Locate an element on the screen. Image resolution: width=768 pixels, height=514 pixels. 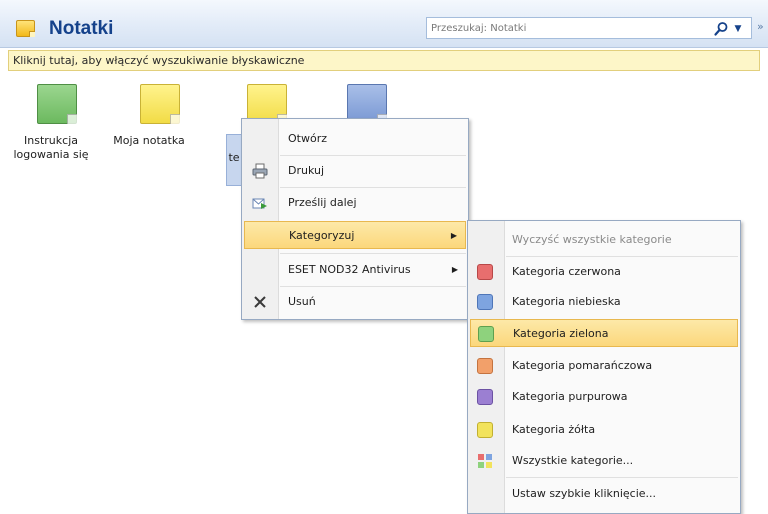
note-label: Moja notatka is located at coordinates (149, 140).